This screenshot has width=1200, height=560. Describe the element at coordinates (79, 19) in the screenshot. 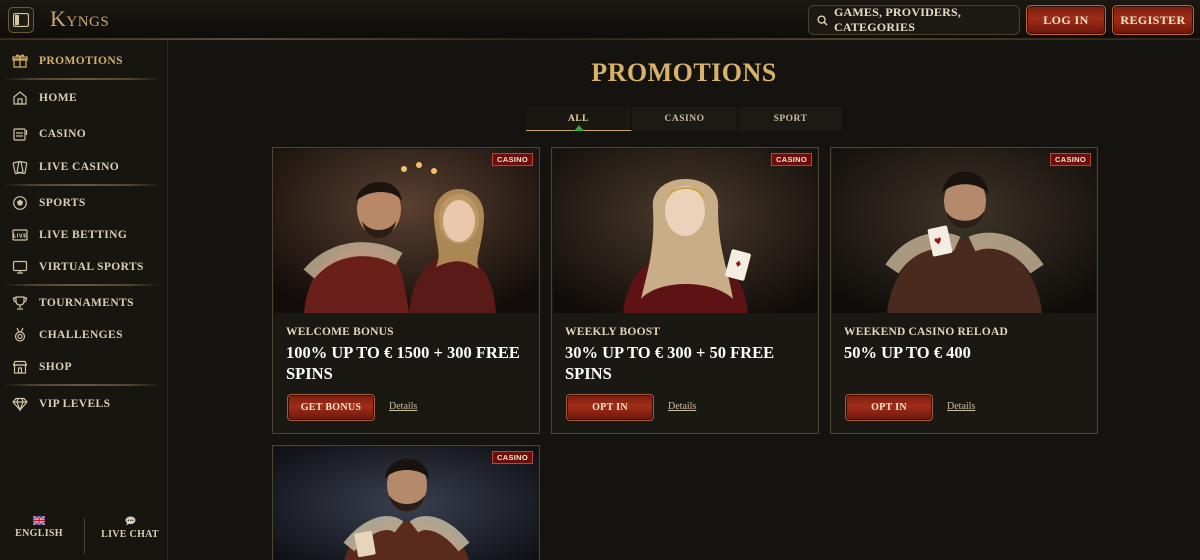

I see `logo: Kyngs` at that location.